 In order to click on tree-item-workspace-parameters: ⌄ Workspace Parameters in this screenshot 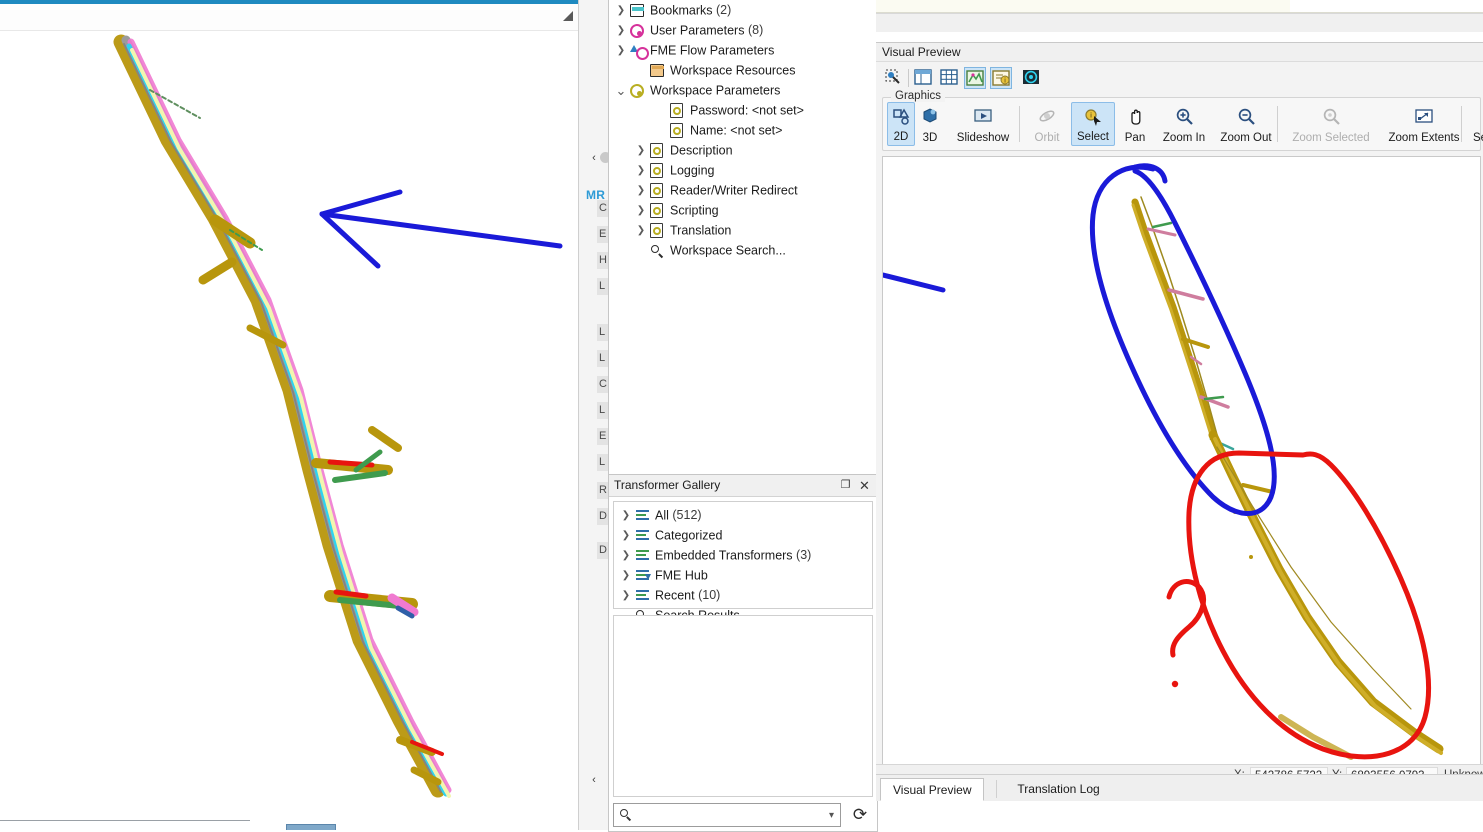, I will do `click(743, 90)`.